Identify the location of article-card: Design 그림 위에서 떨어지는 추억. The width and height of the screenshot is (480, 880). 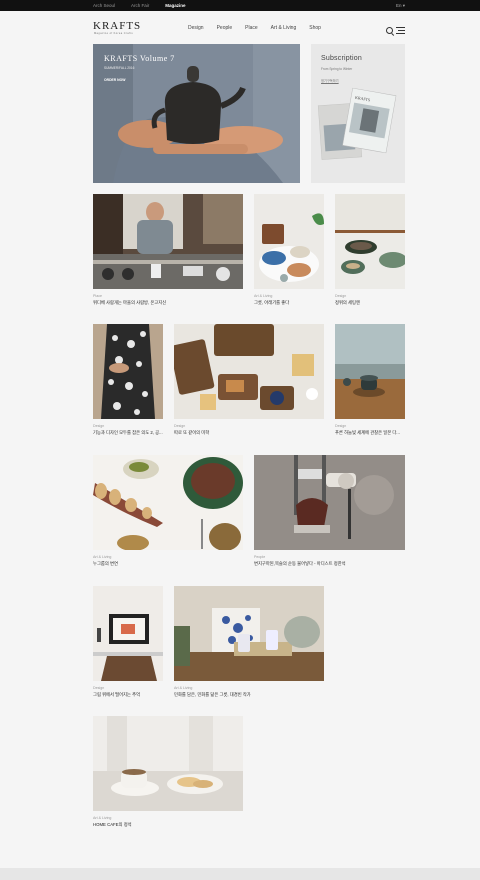
(128, 643).